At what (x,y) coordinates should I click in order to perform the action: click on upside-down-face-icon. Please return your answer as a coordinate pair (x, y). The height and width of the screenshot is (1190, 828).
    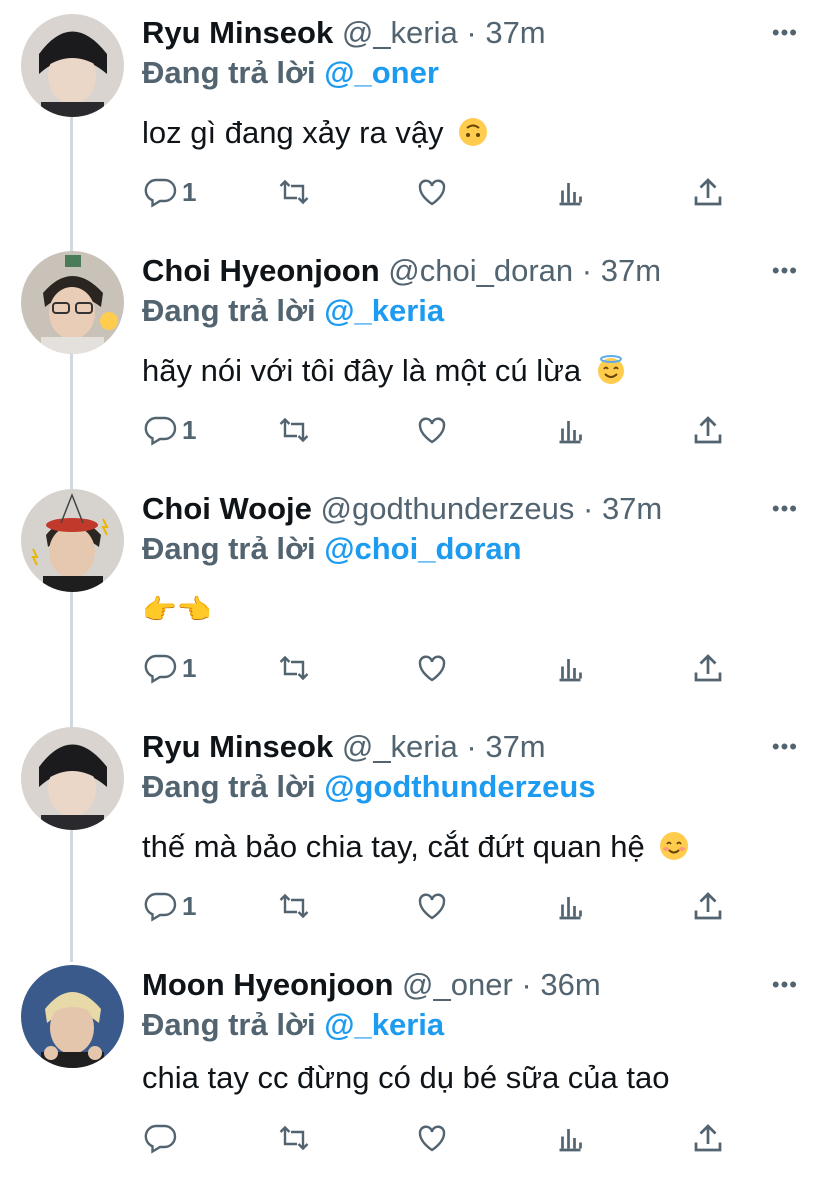
    Looking at the image, I should click on (473, 132).